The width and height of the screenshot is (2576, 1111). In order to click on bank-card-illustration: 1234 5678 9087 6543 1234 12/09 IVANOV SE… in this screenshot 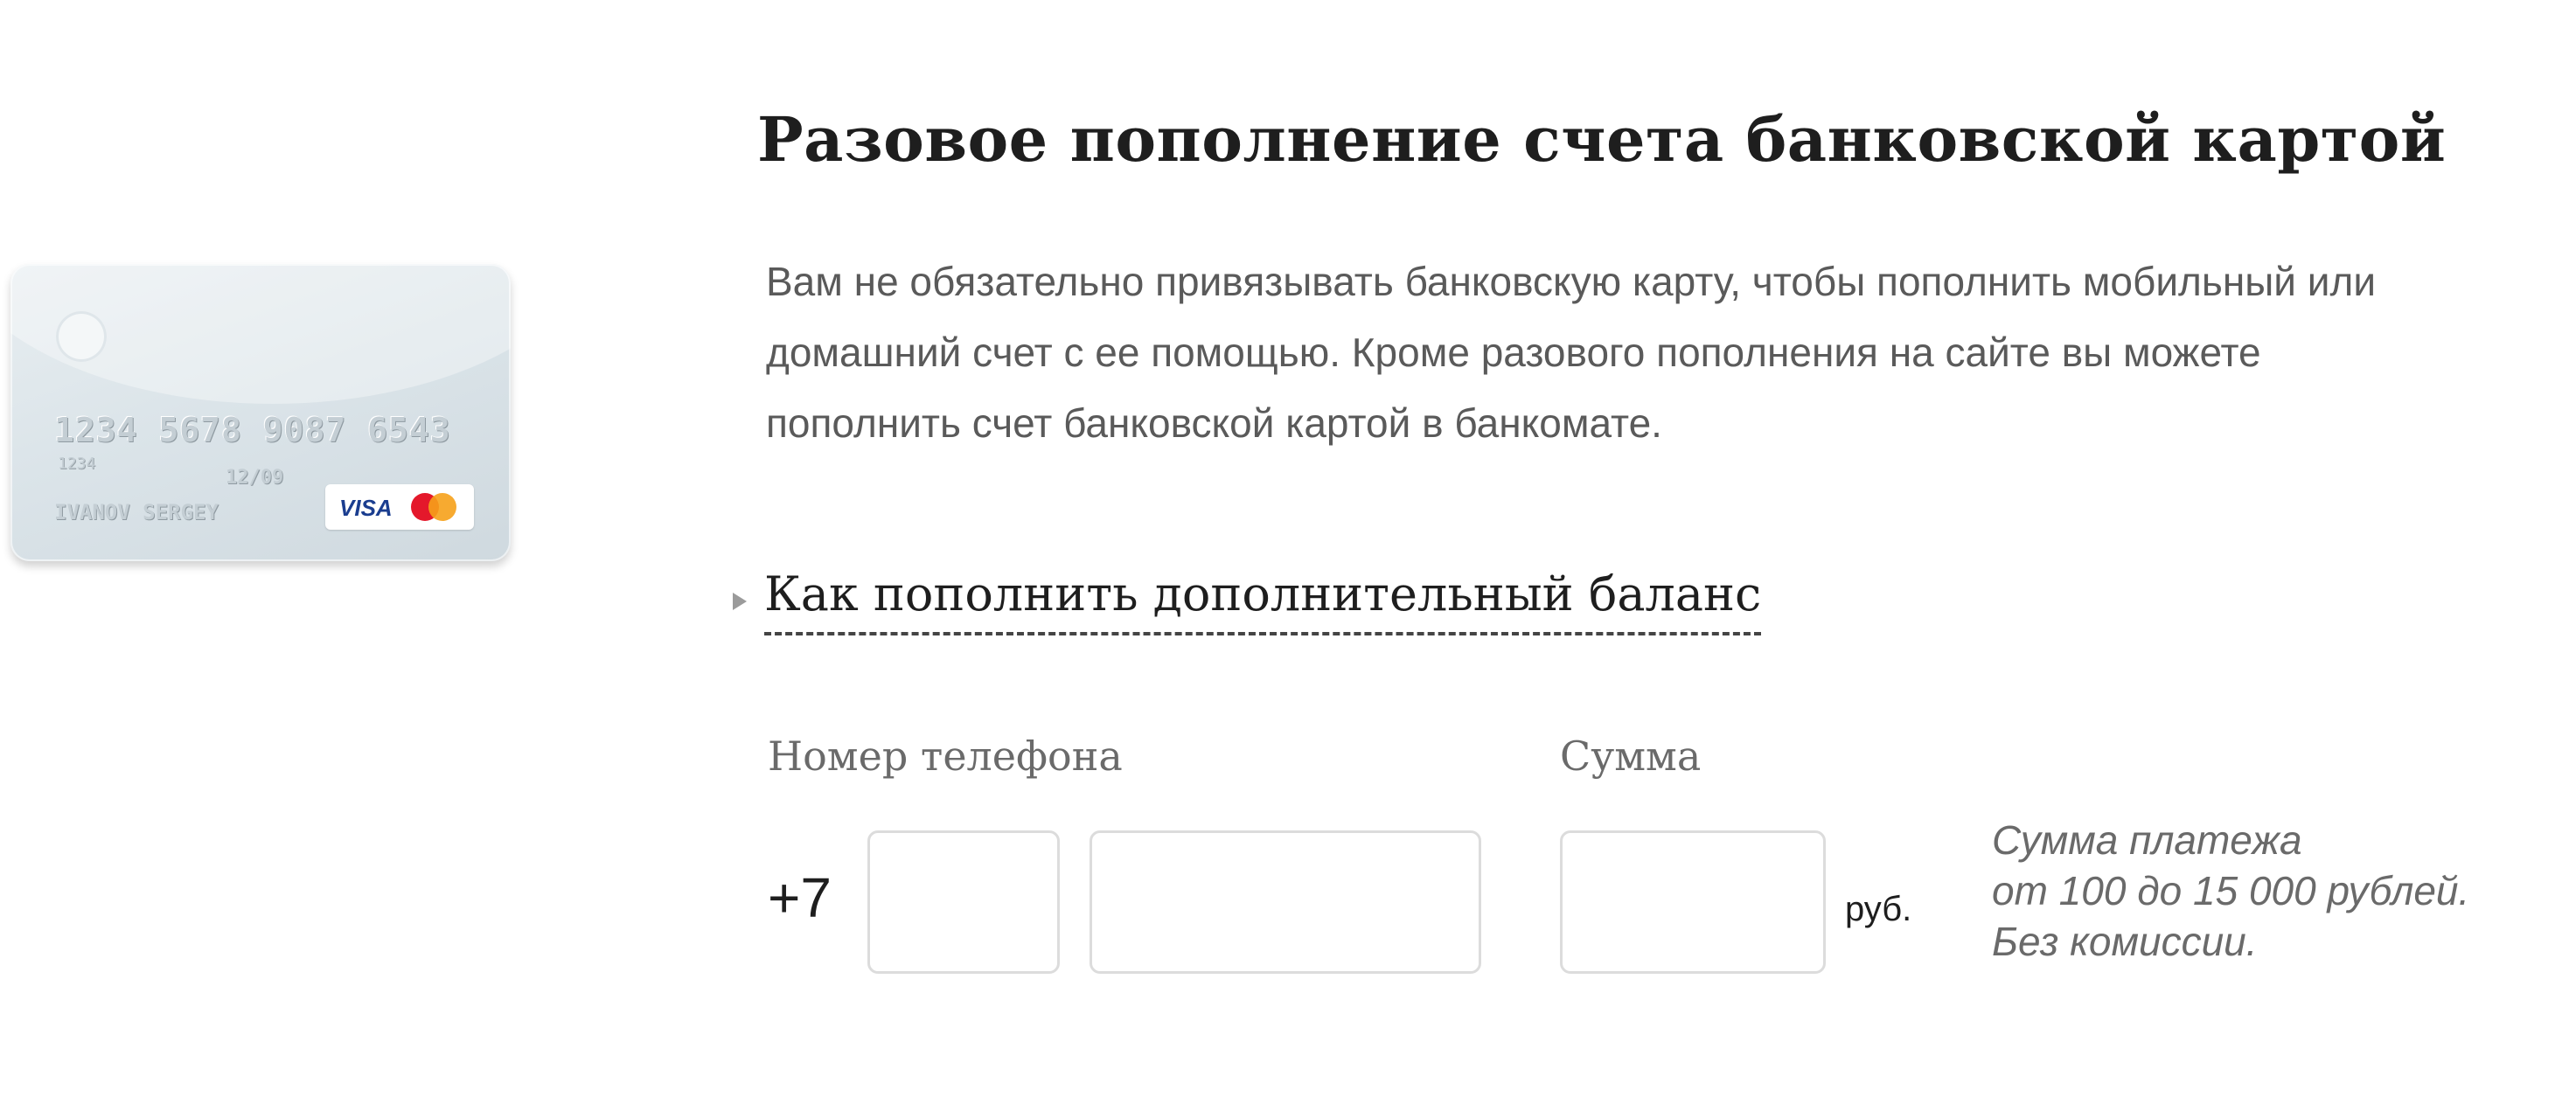, I will do `click(260, 412)`.